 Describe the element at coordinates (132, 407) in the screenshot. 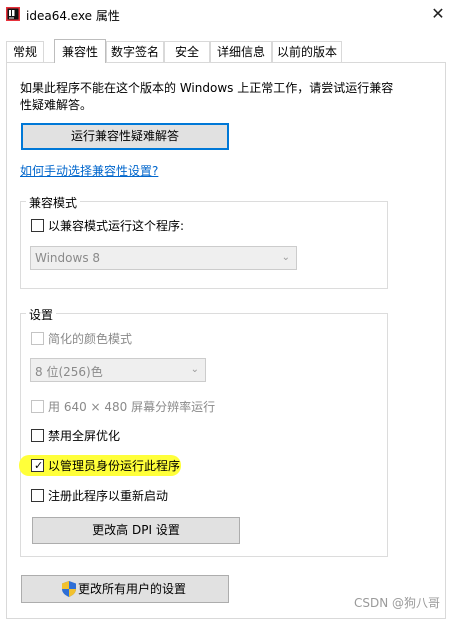

I see `res-640-label: 用 640 × 480 屏幕分辨率运行` at that location.